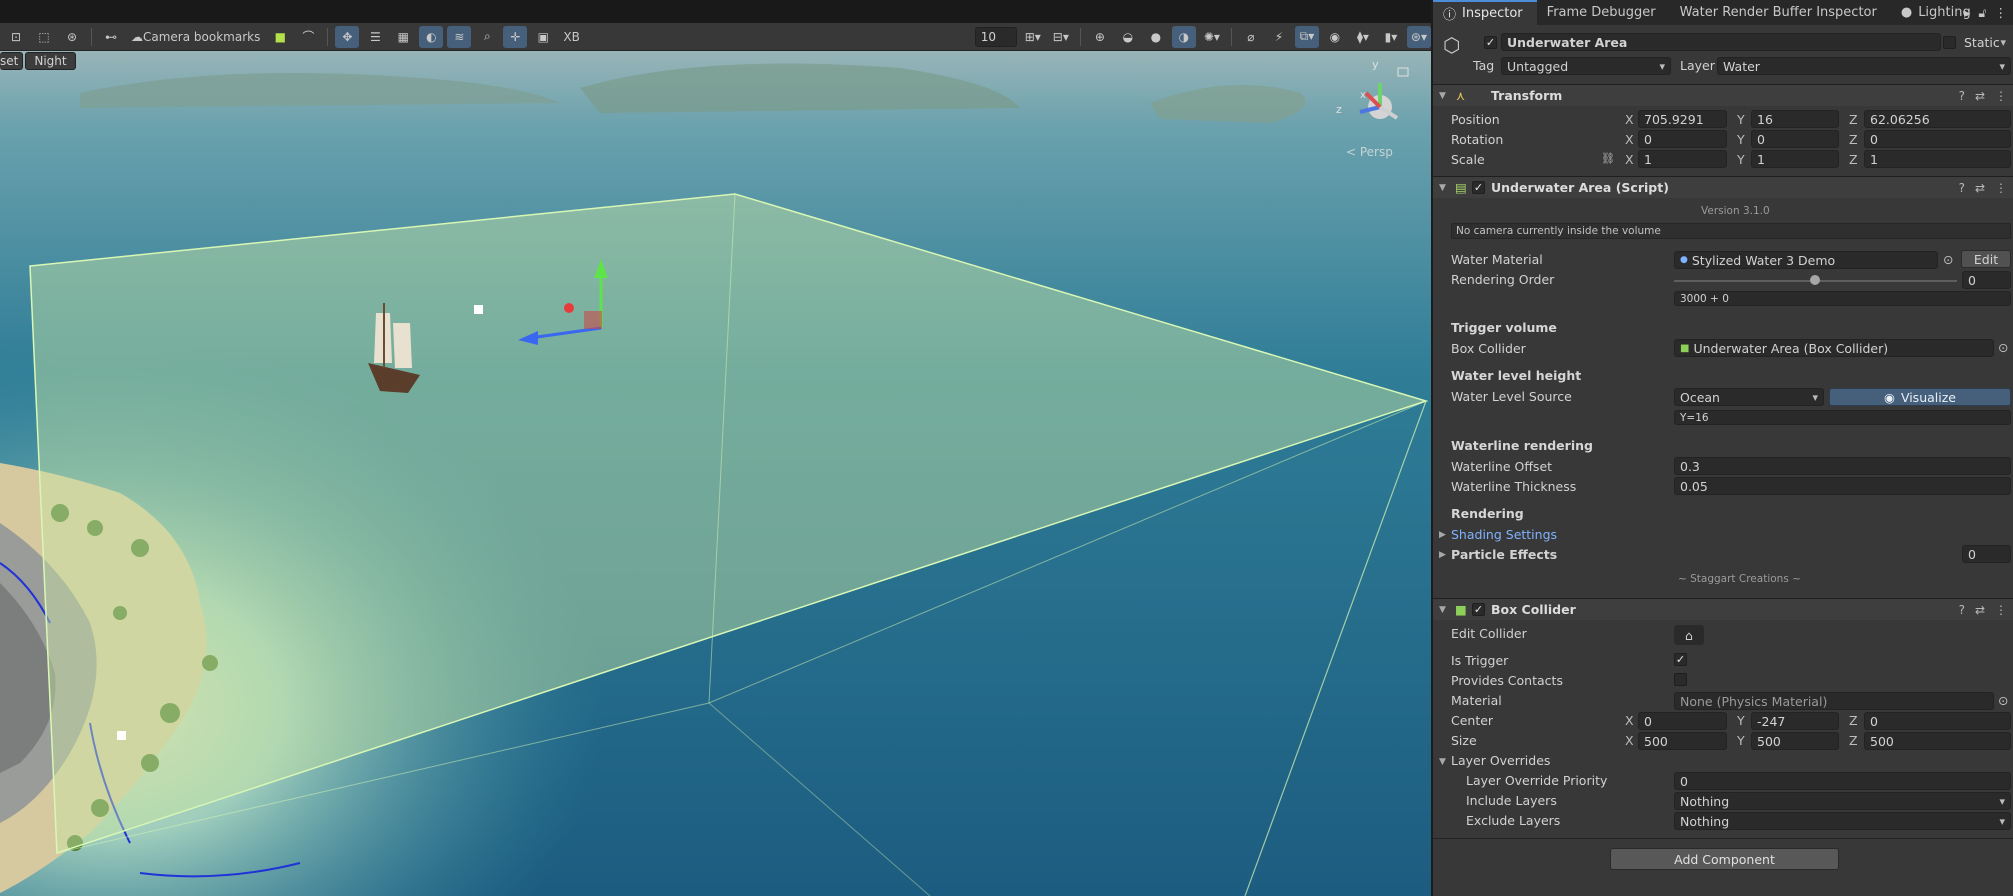 Image resolution: width=2013 pixels, height=896 pixels. Describe the element at coordinates (16, 37) in the screenshot. I see `toggle-tool-icon: ⊡` at that location.